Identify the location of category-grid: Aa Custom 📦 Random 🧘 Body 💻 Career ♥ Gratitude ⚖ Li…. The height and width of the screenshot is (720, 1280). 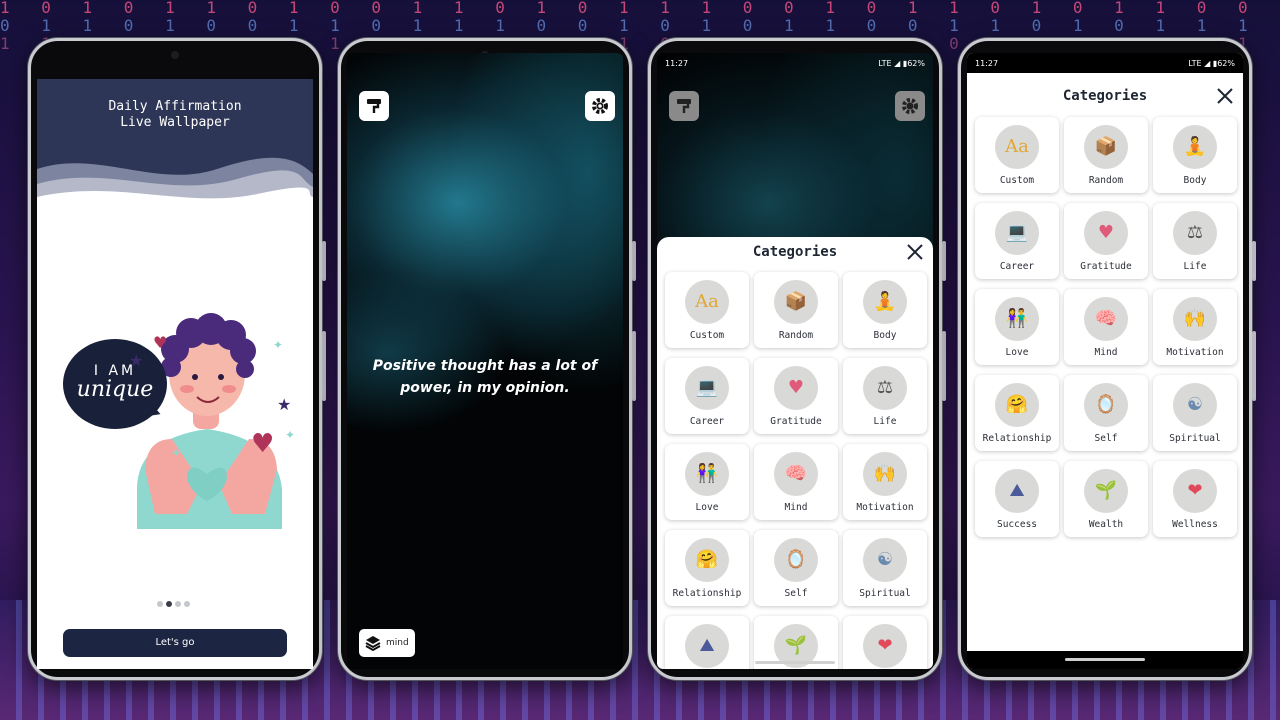
(1106, 327).